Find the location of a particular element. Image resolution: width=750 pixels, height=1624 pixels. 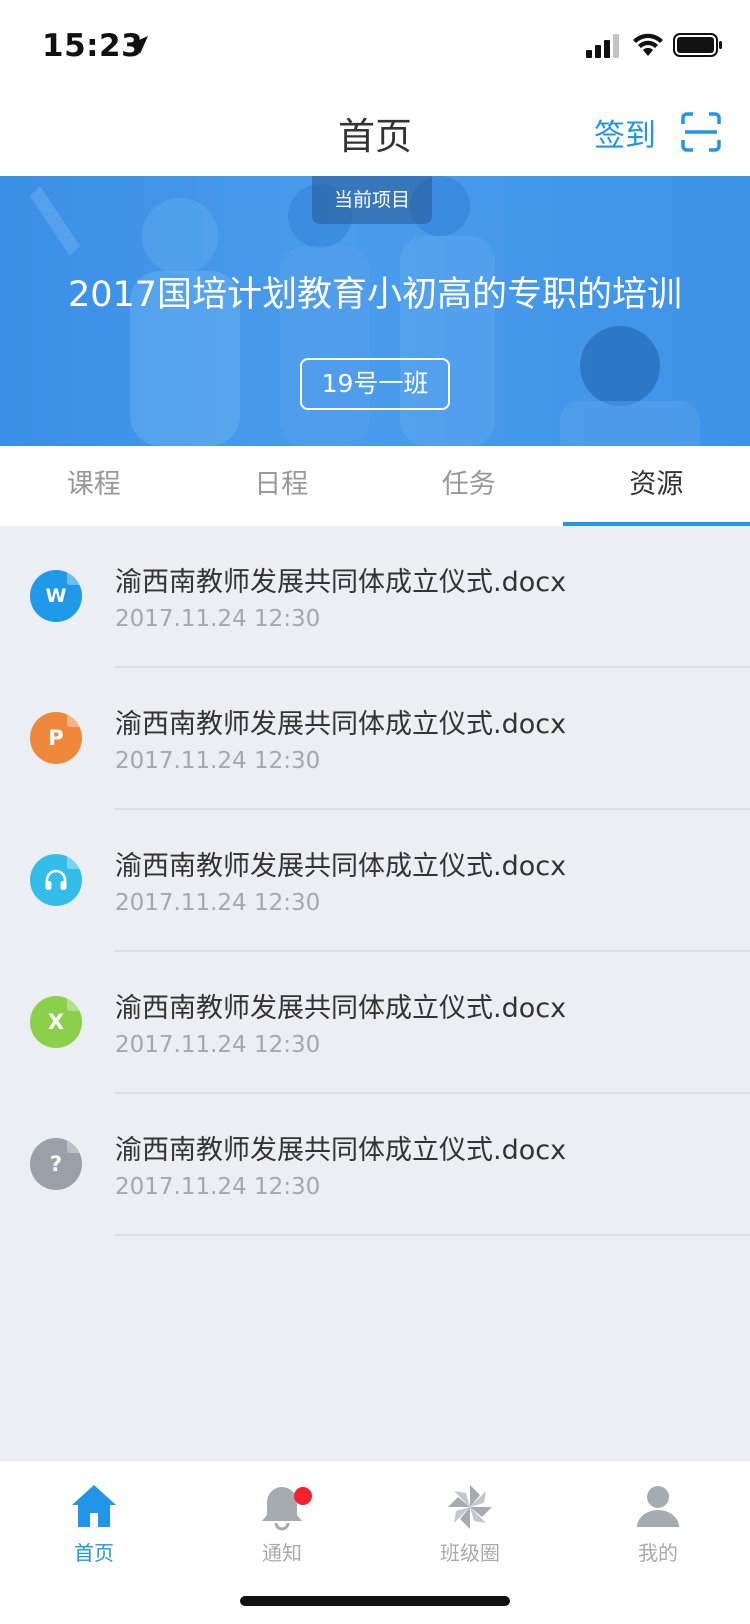

audio-file-icon is located at coordinates (56, 880).